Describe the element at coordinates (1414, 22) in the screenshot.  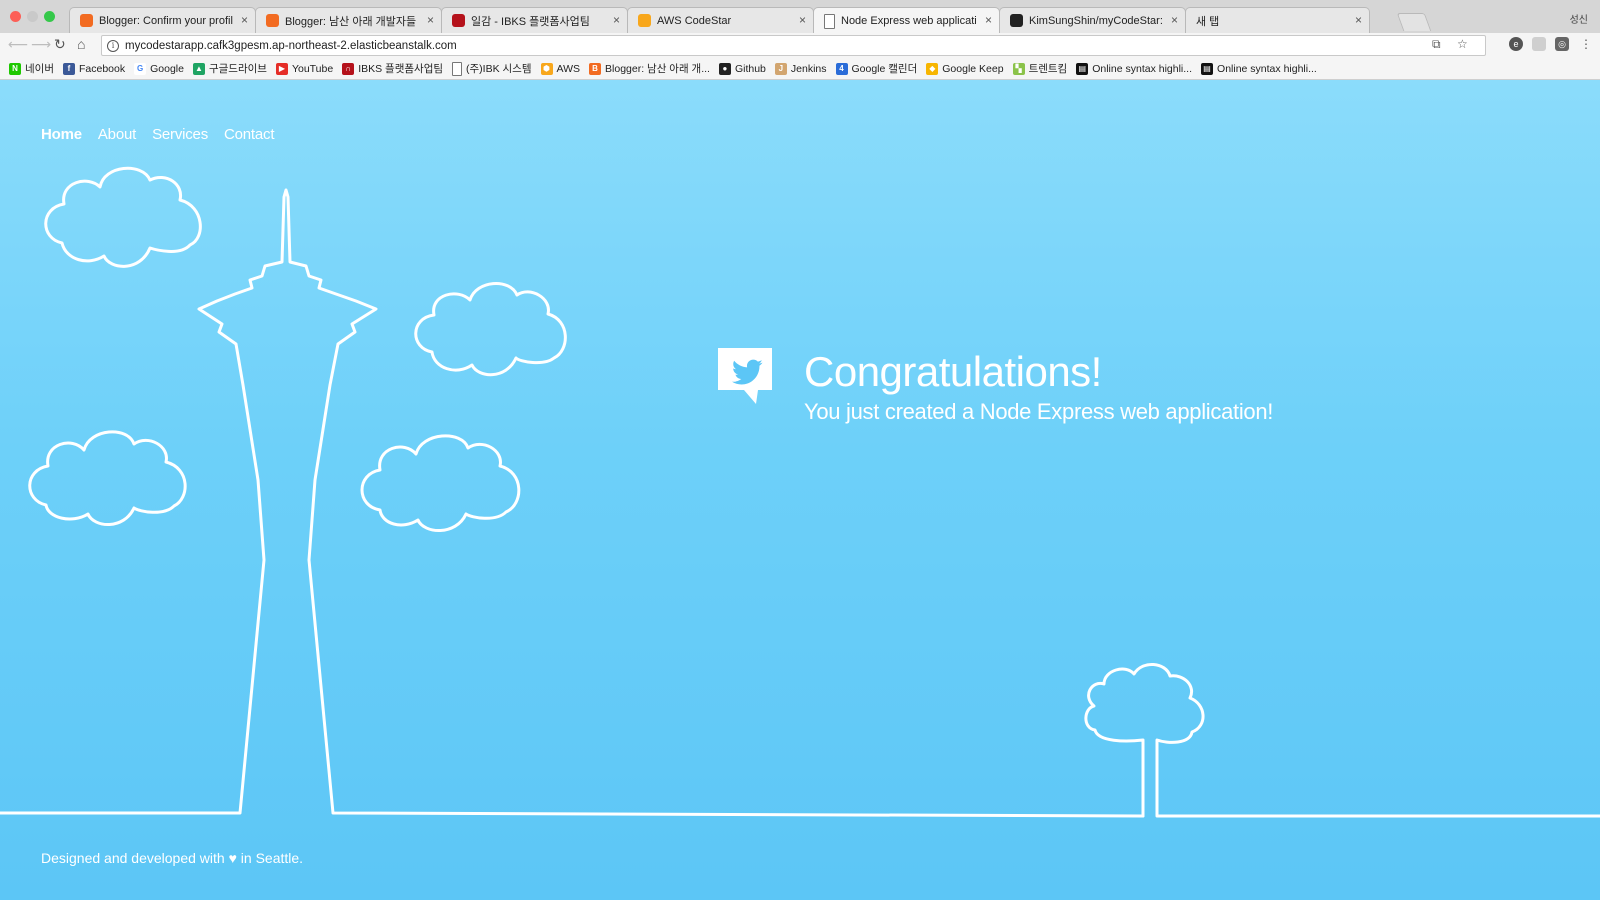
I see `new-tab-button` at that location.